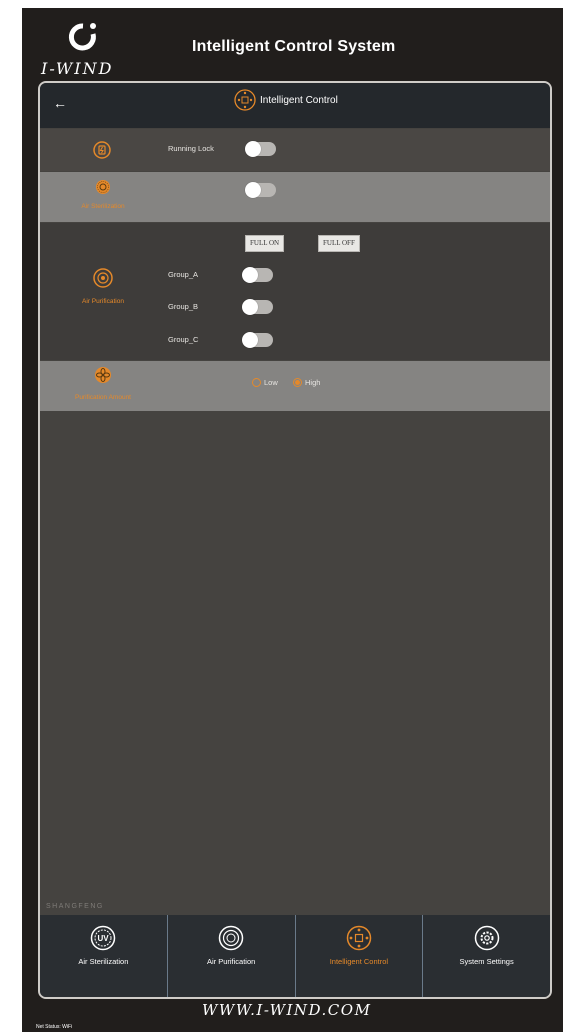 This screenshot has width=578, height=1032. What do you see at coordinates (230, 956) in the screenshot?
I see `nav-air-purification: Air Purification` at bounding box center [230, 956].